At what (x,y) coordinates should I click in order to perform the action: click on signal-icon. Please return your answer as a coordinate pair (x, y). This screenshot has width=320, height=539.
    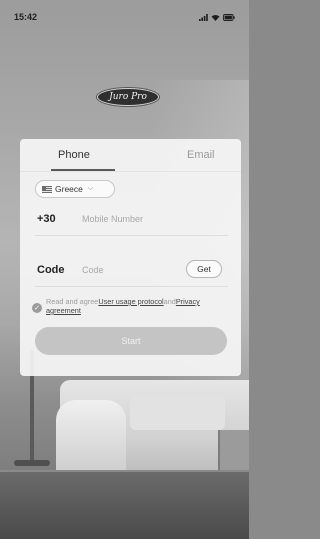
    Looking at the image, I should click on (203, 17).